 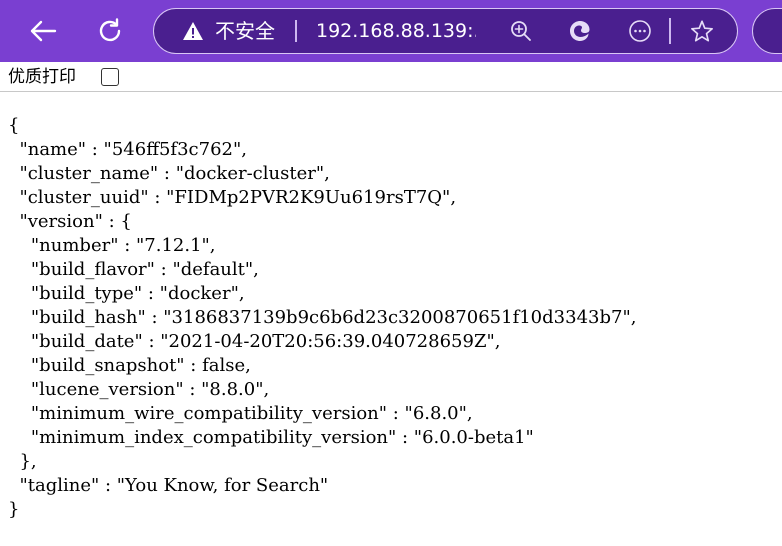 What do you see at coordinates (126, 293) in the screenshot?
I see `json-line: "build_type" : "docker",` at bounding box center [126, 293].